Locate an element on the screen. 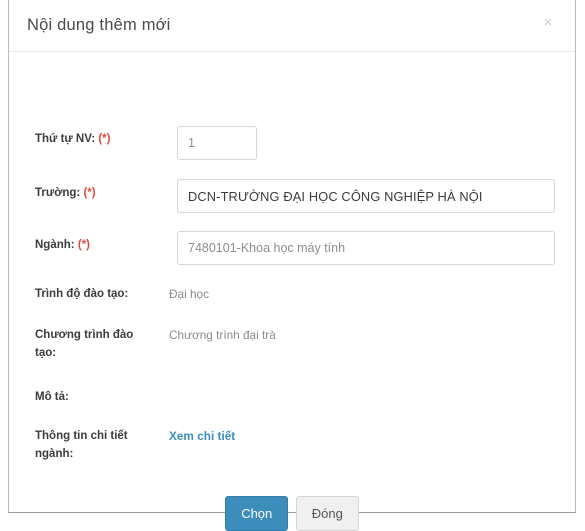 This screenshot has width=585, height=531. label-school-text: Trường: is located at coordinates (58, 193).